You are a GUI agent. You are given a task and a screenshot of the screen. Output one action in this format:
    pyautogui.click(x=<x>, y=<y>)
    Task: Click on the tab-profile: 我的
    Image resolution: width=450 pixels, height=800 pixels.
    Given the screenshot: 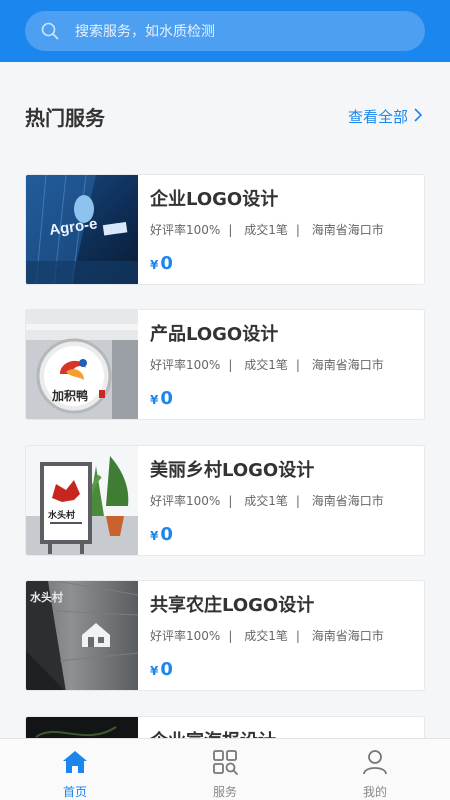 What is the action you would take?
    pyautogui.click(x=375, y=769)
    